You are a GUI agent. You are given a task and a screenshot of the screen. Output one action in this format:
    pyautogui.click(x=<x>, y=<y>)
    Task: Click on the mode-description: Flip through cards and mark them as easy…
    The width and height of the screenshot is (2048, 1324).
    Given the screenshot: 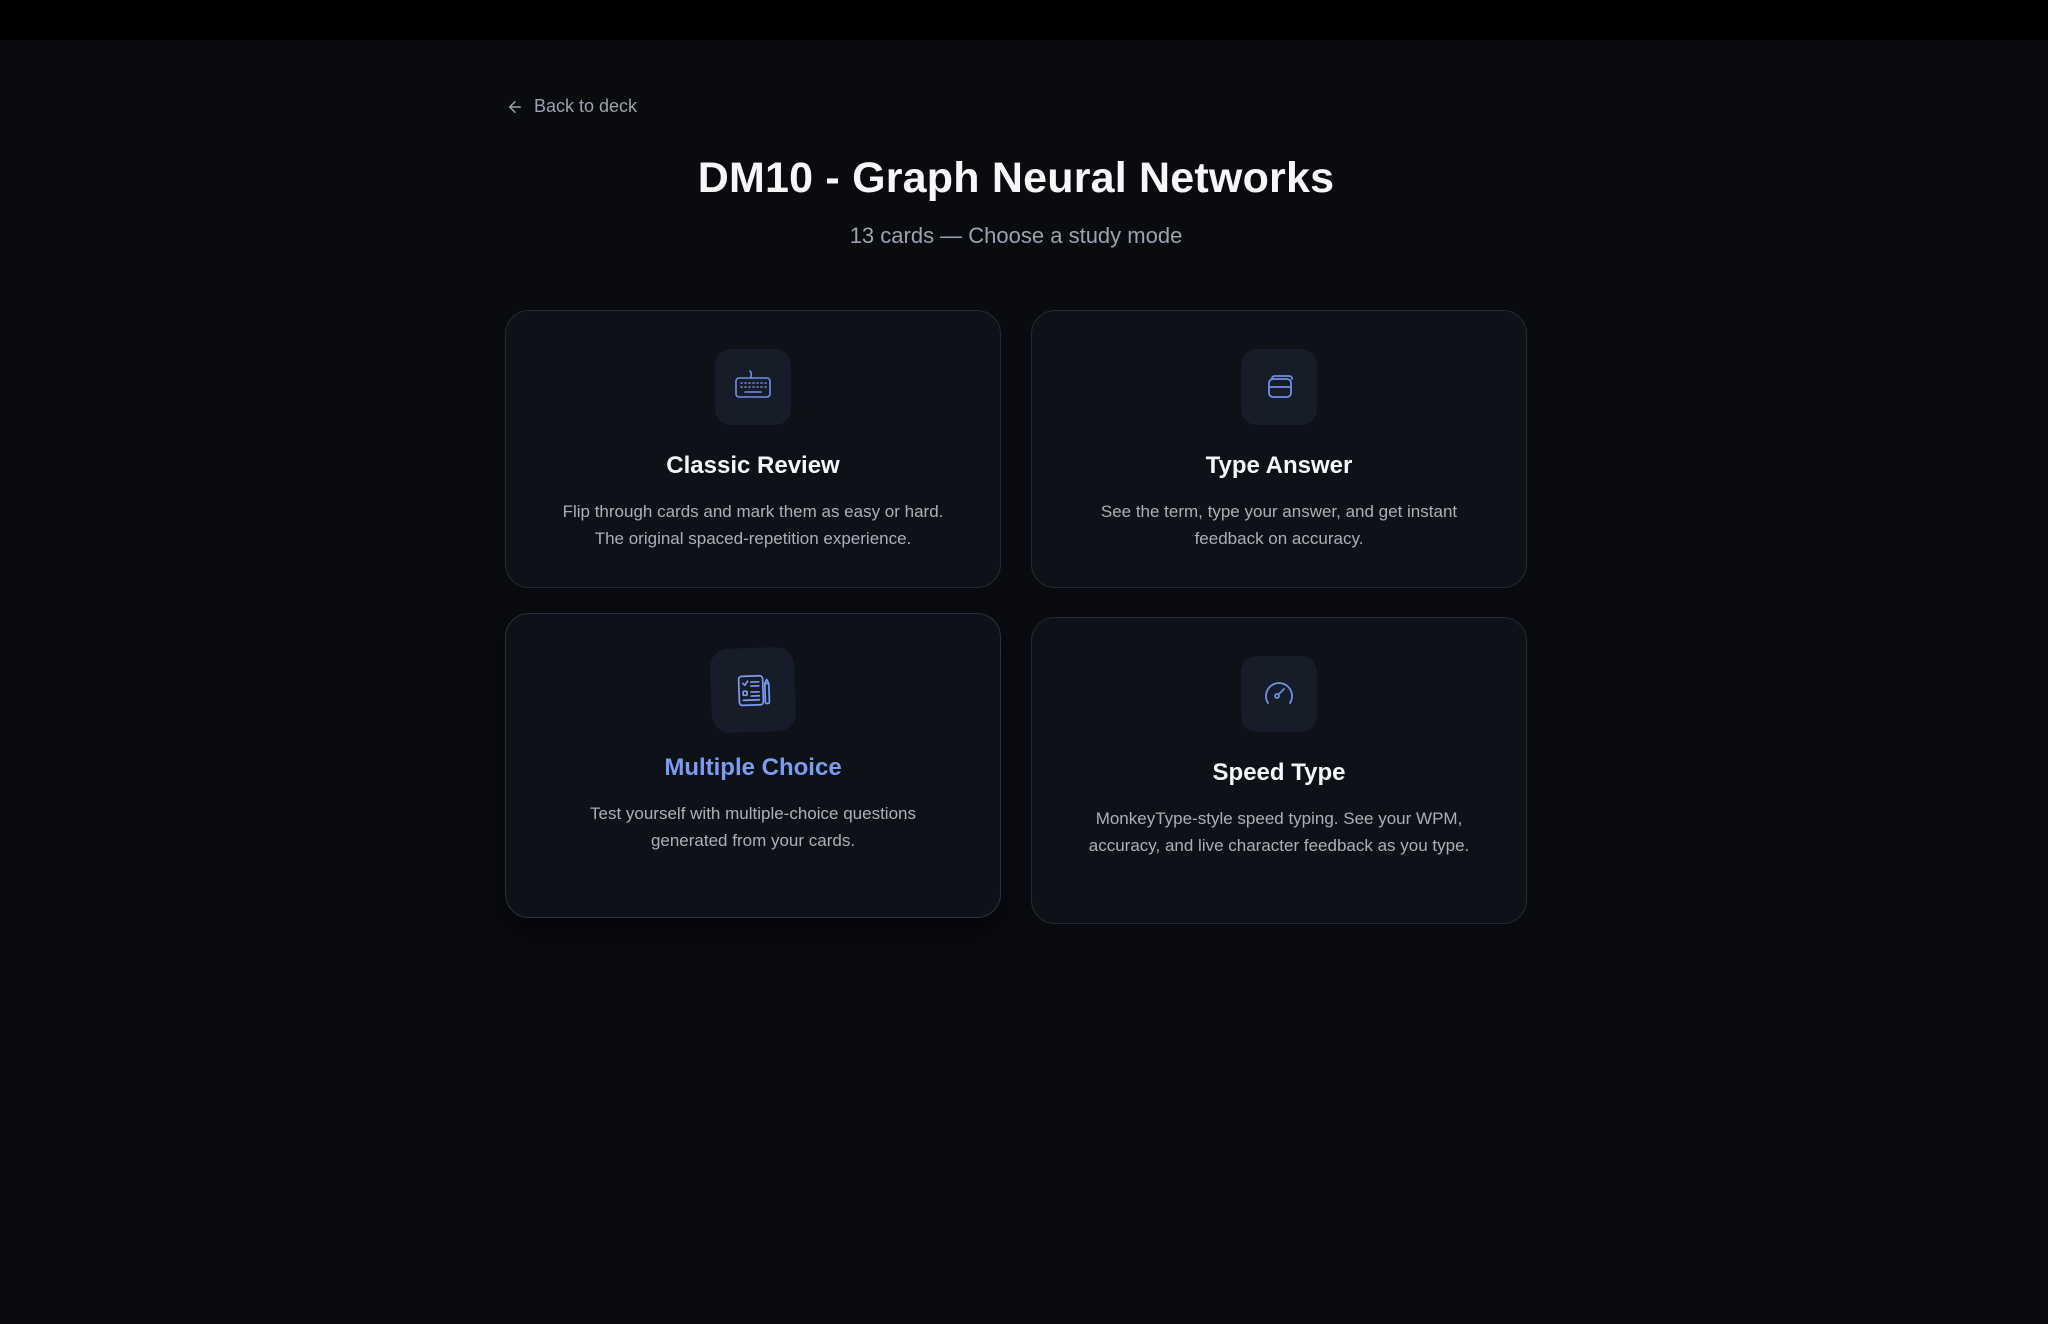 What is the action you would take?
    pyautogui.click(x=753, y=525)
    